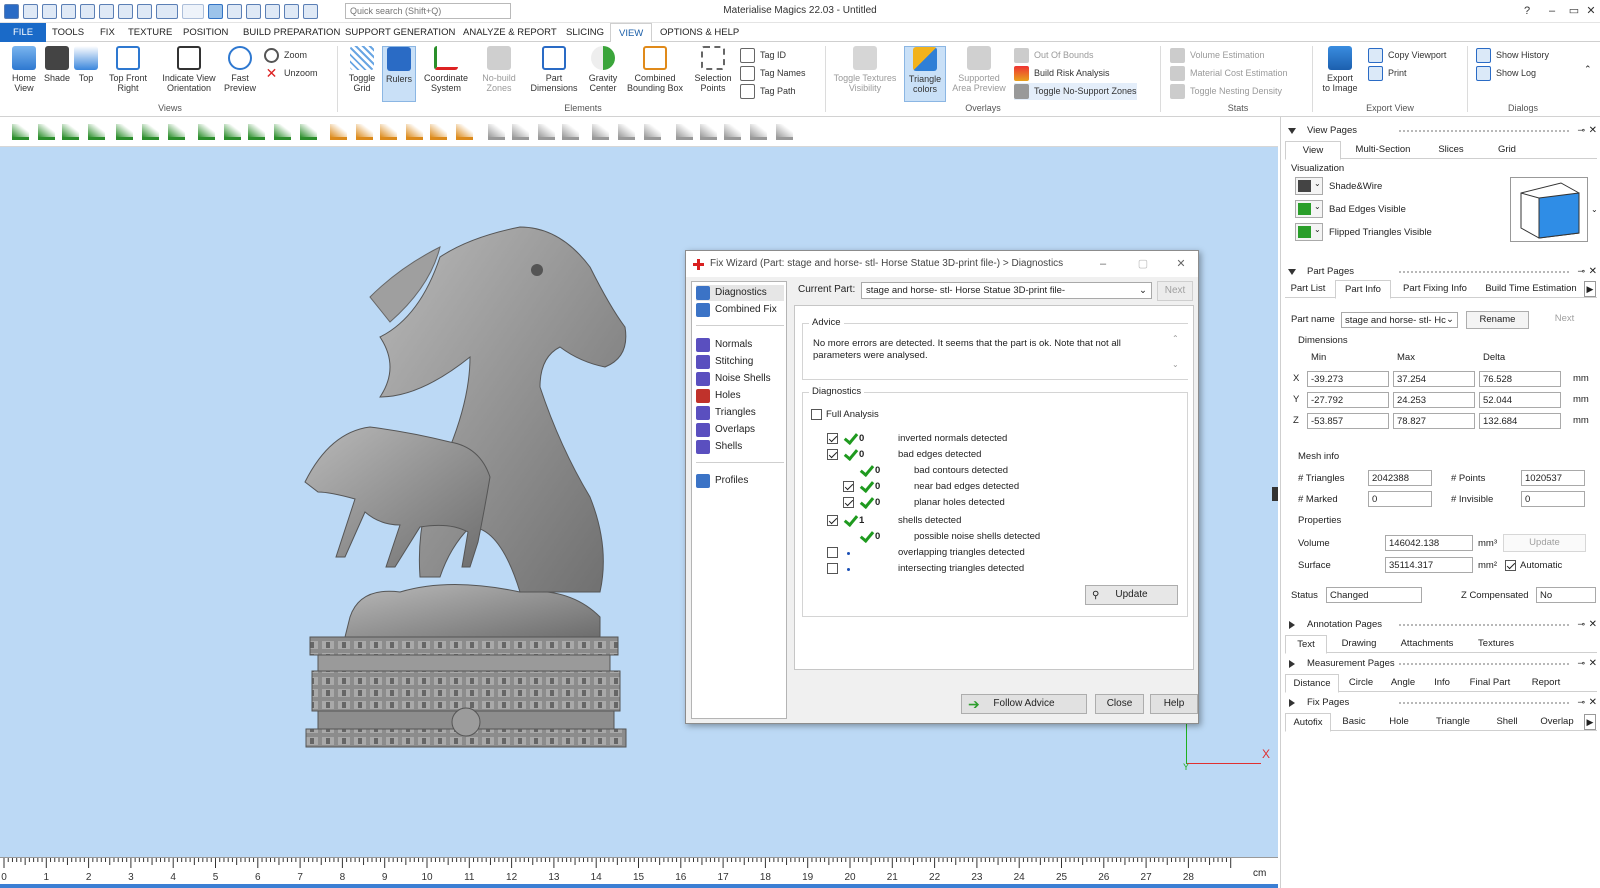 This screenshot has height=888, width=1600. I want to click on select-icon, so click(215, 11).